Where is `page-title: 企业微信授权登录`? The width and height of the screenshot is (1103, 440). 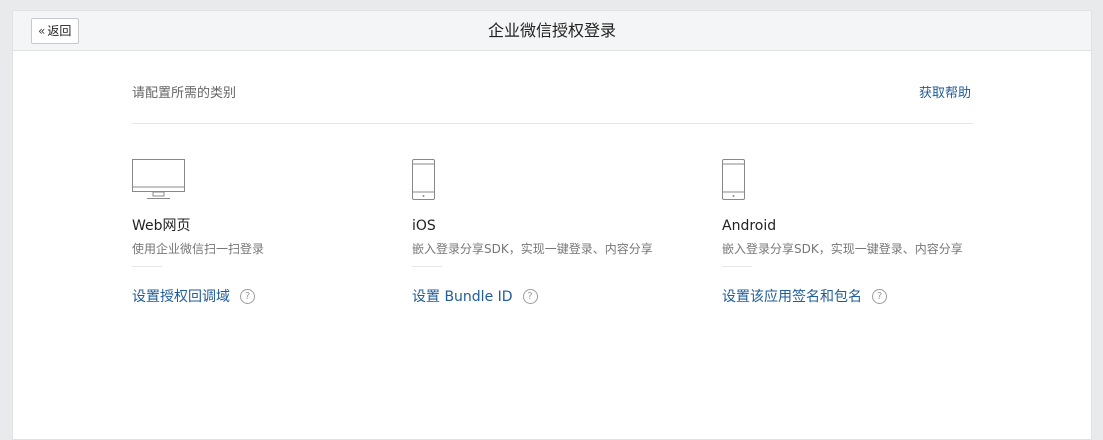
page-title: 企业微信授权登录 is located at coordinates (551, 30).